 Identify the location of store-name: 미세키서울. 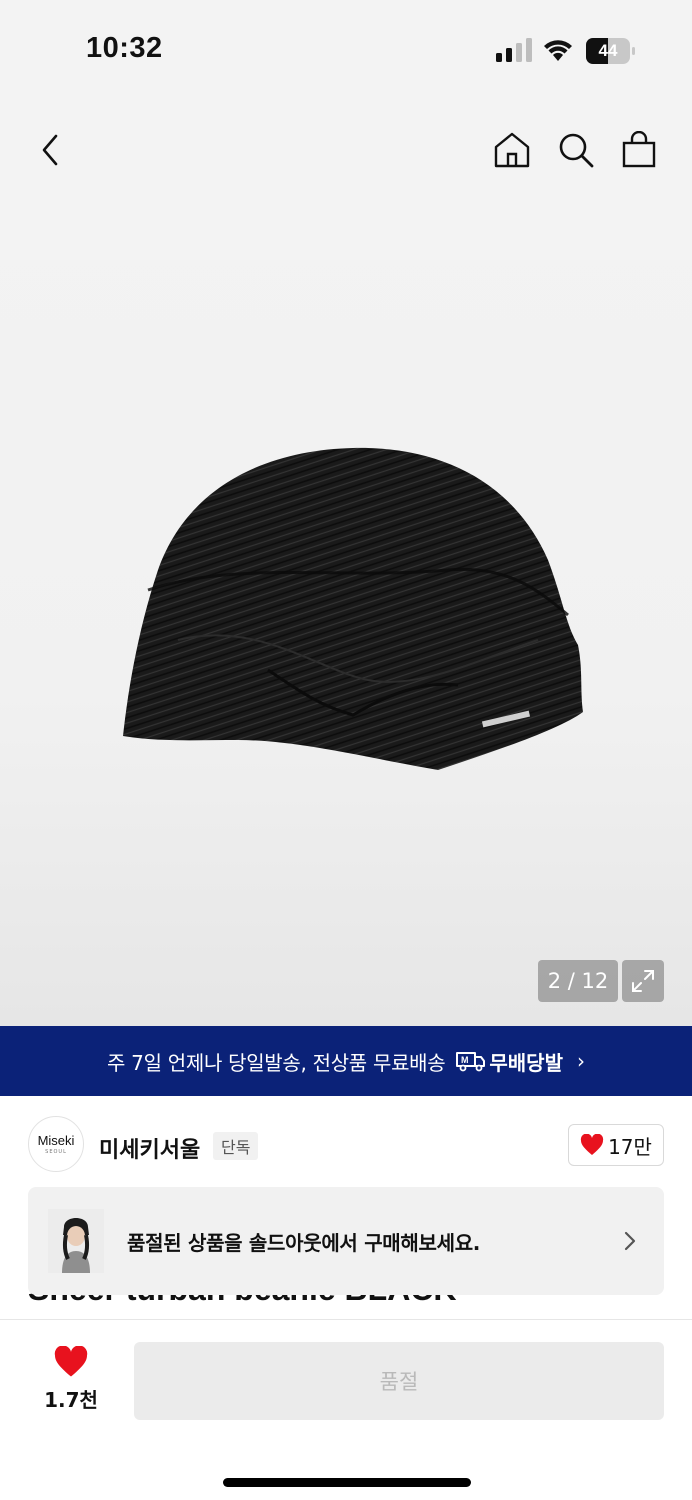
(149, 1148).